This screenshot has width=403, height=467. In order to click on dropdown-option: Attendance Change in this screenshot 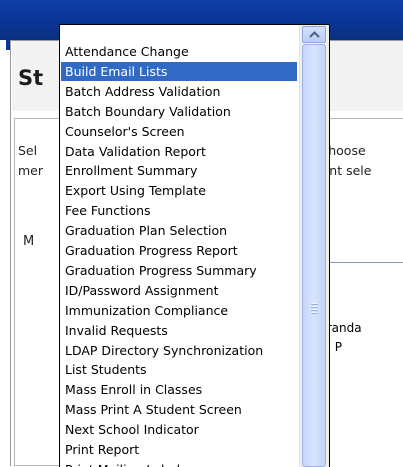, I will do `click(179, 51)`.